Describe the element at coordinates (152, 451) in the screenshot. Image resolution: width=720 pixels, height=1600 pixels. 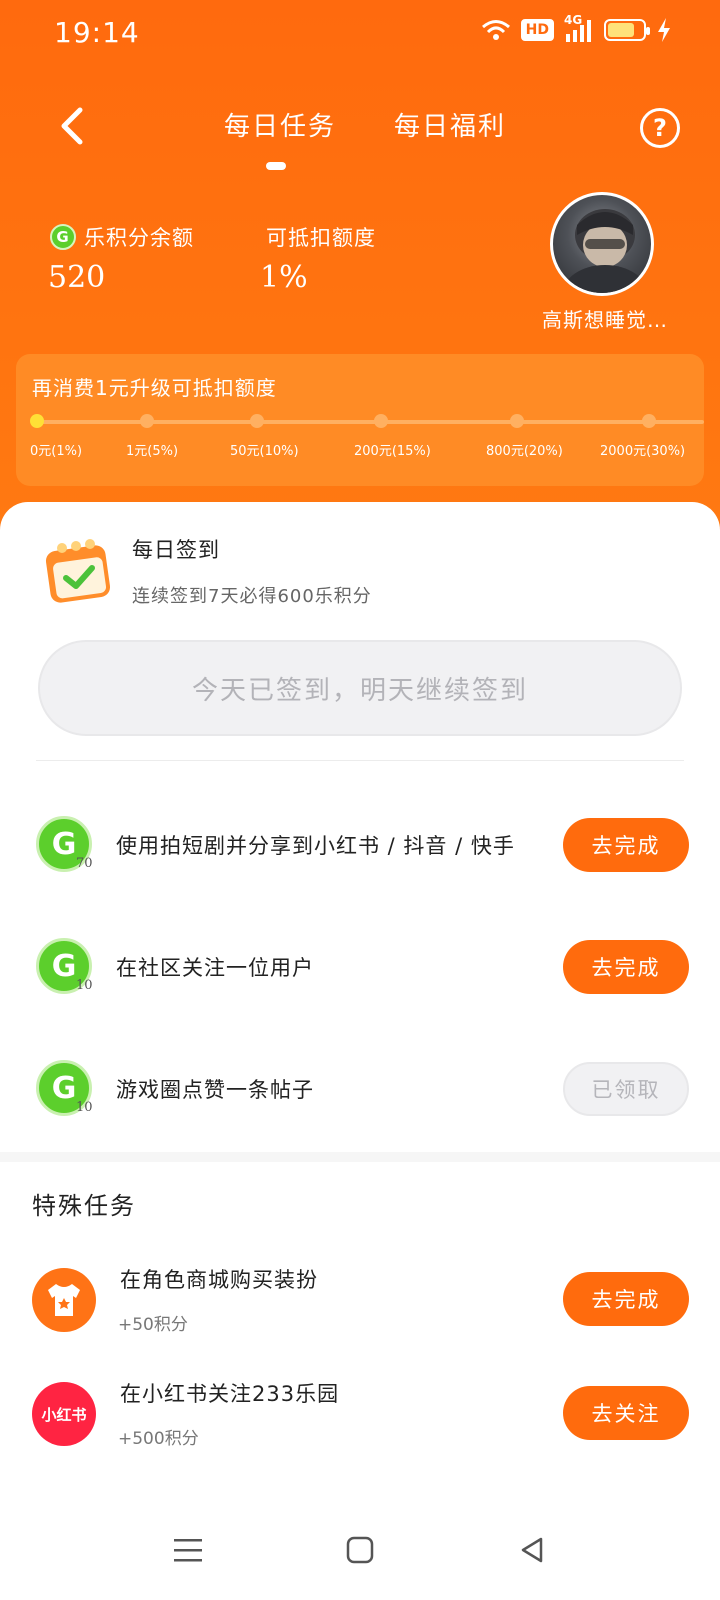
I see `progress-level-label: 1元(5%)` at that location.